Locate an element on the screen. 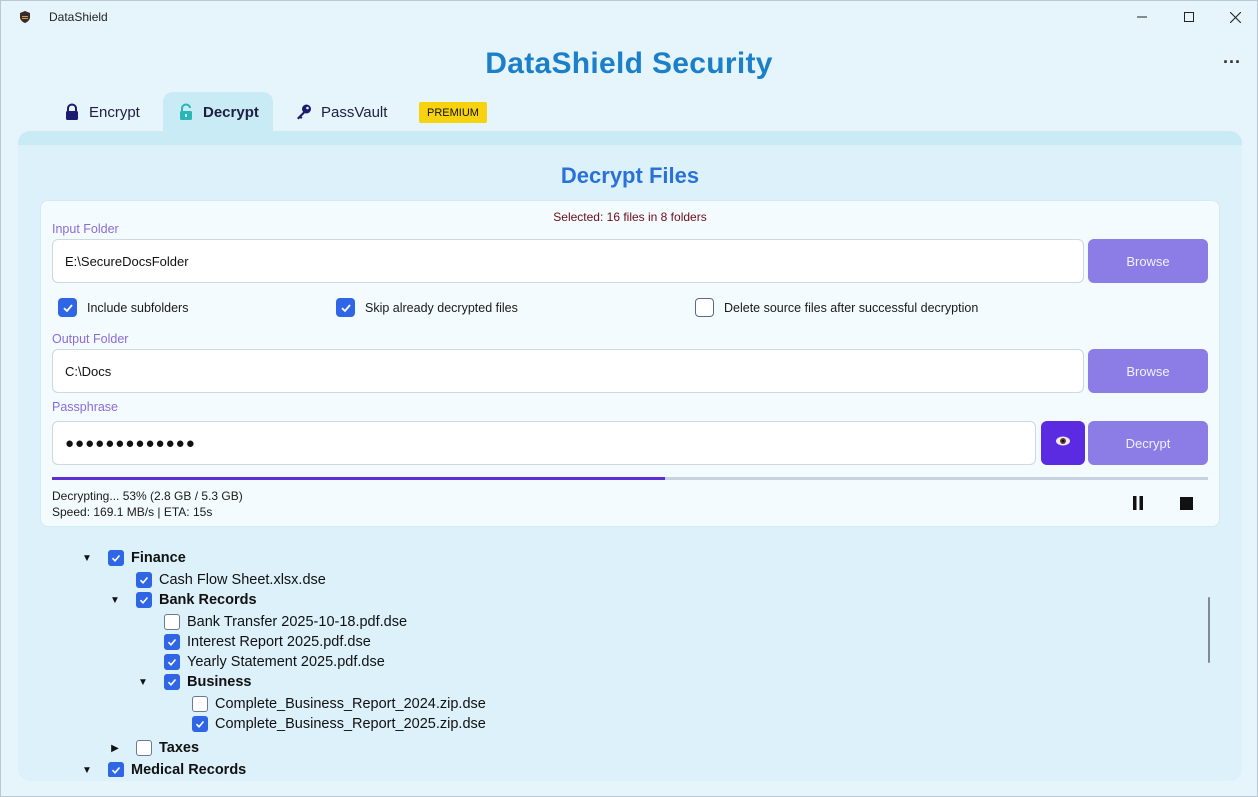 This screenshot has width=1258, height=797. tab-passvault: PassVault is located at coordinates (341, 112).